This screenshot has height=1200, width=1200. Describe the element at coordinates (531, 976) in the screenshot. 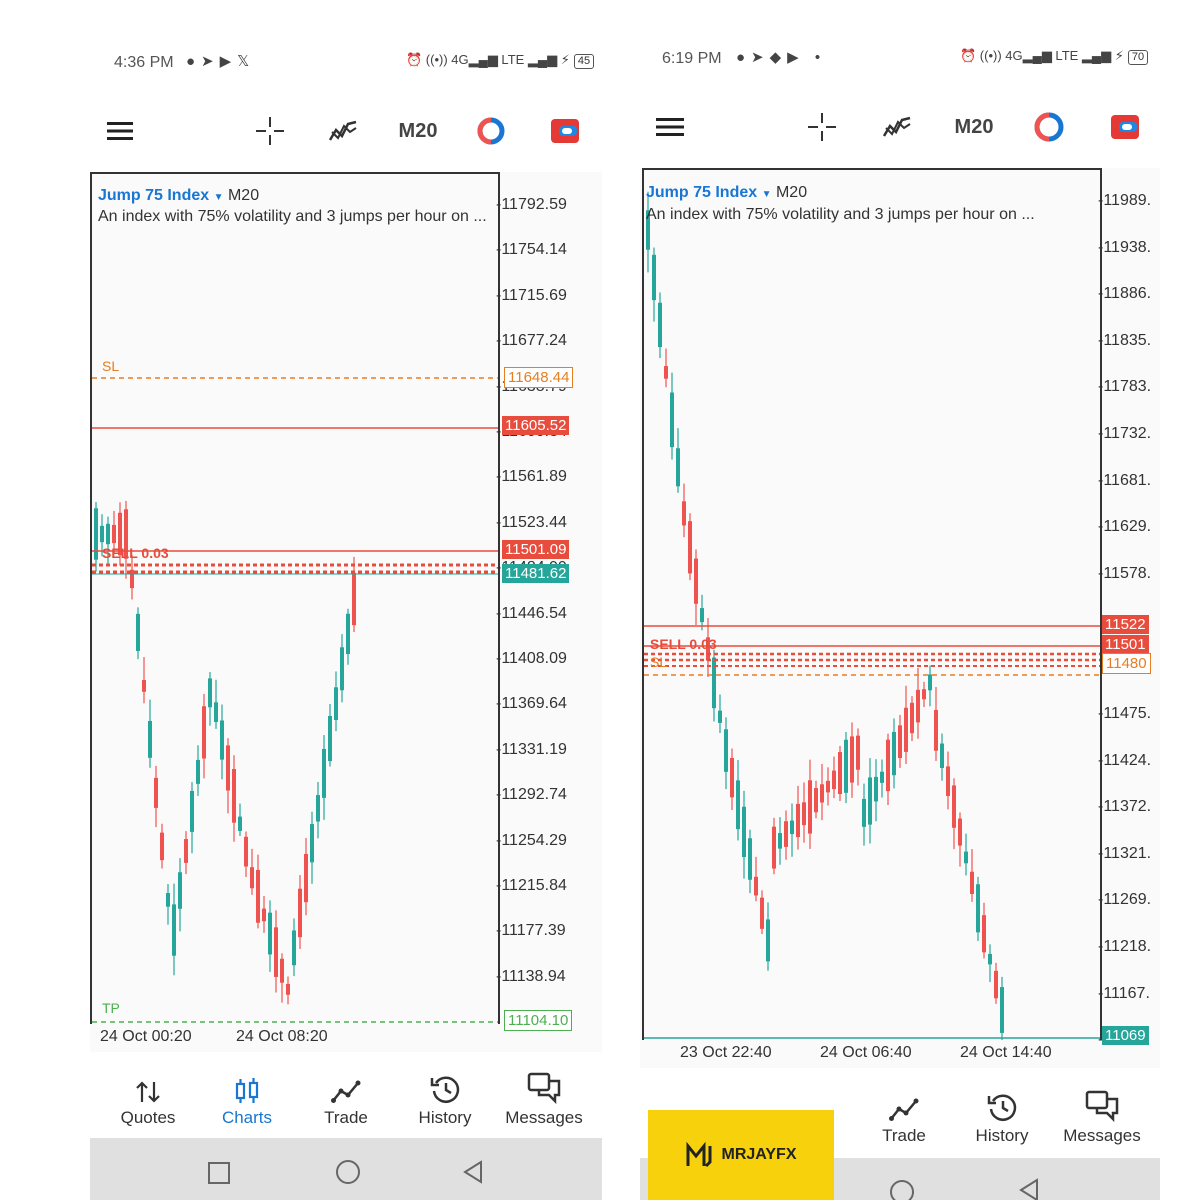

I see `price-axis-label: -11138.94` at that location.